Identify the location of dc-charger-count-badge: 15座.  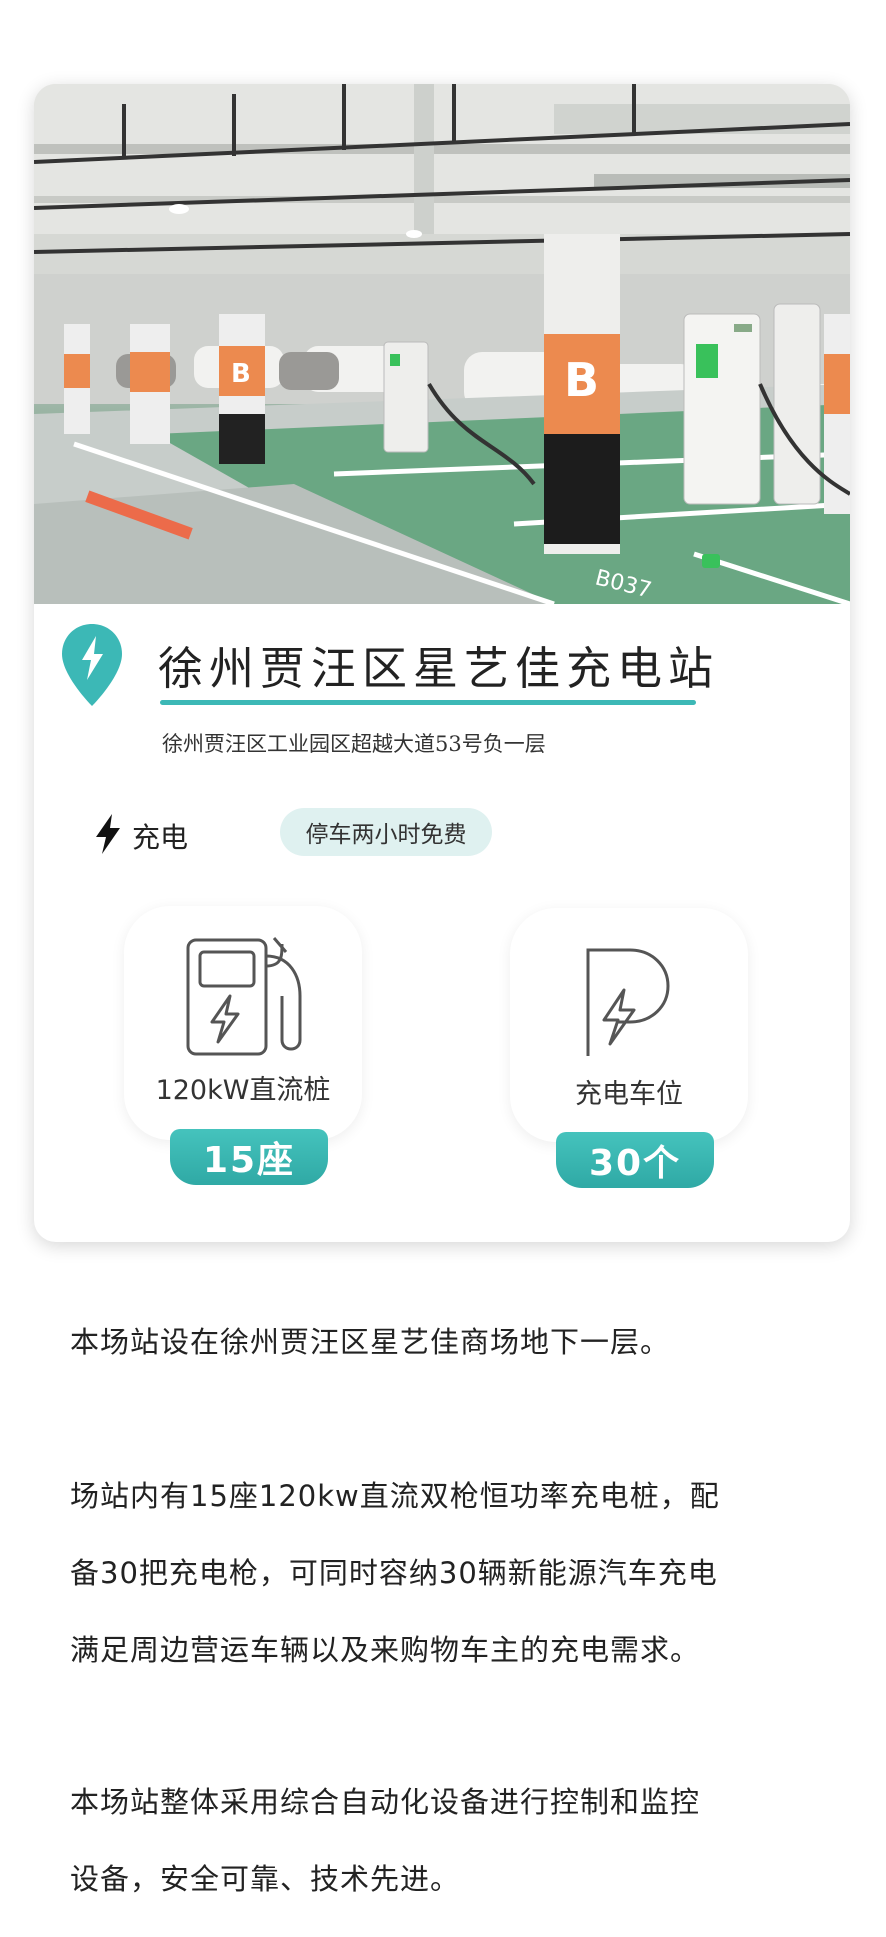
(249, 1157).